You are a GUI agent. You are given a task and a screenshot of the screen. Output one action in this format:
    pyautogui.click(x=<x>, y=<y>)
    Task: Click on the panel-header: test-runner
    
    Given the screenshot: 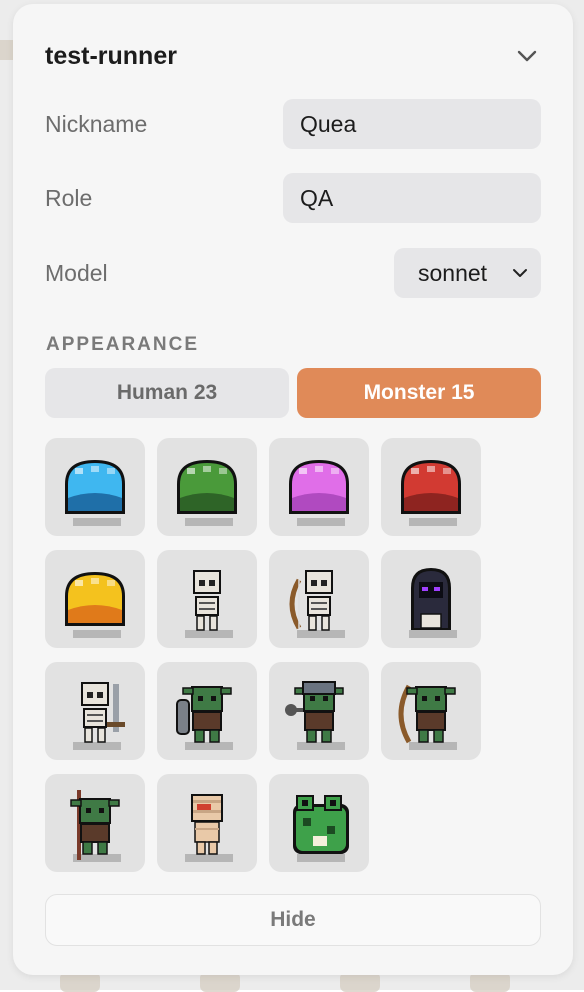 What is the action you would take?
    pyautogui.click(x=293, y=58)
    